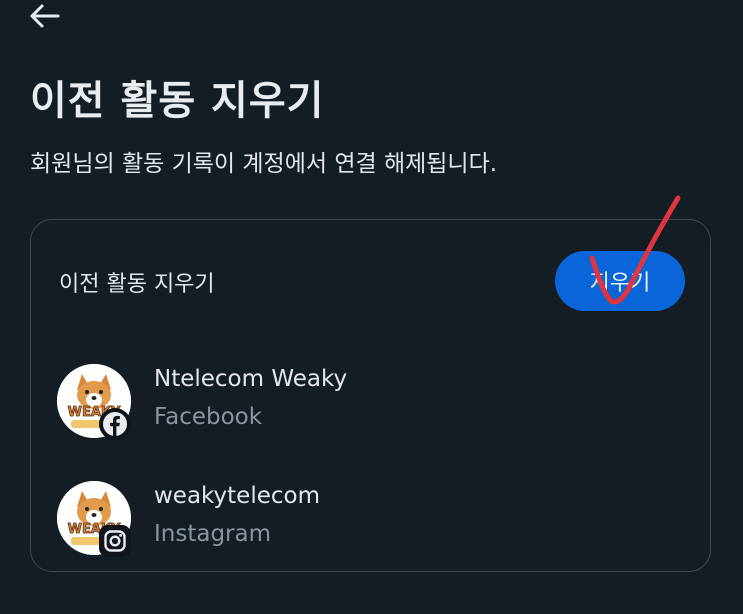  I want to click on facebook-icon, so click(115, 424).